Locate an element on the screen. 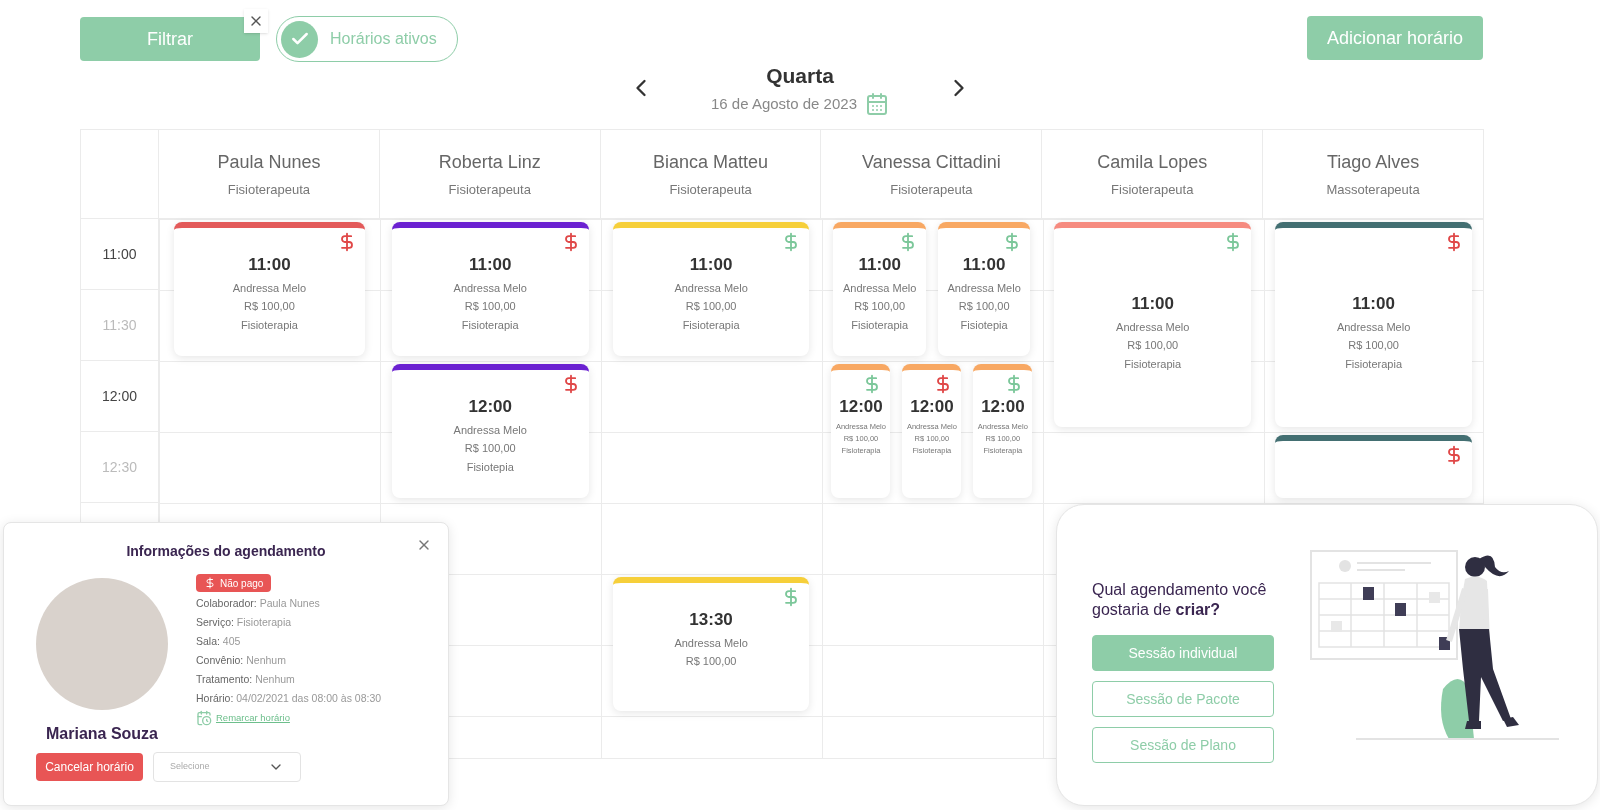 Image resolution: width=1600 pixels, height=810 pixels. professional-name: Camila Lopes is located at coordinates (1152, 162).